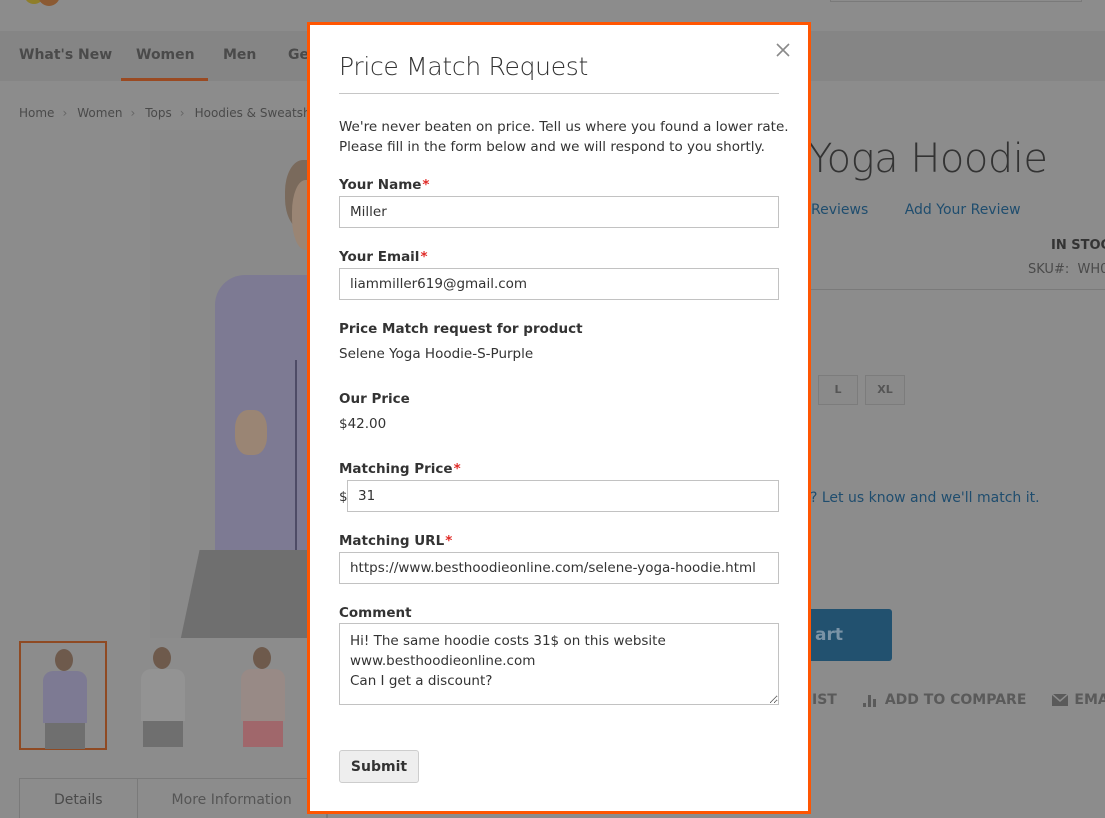 This screenshot has width=1105, height=818. I want to click on breadcrumb-tops: Tops, so click(158, 113).